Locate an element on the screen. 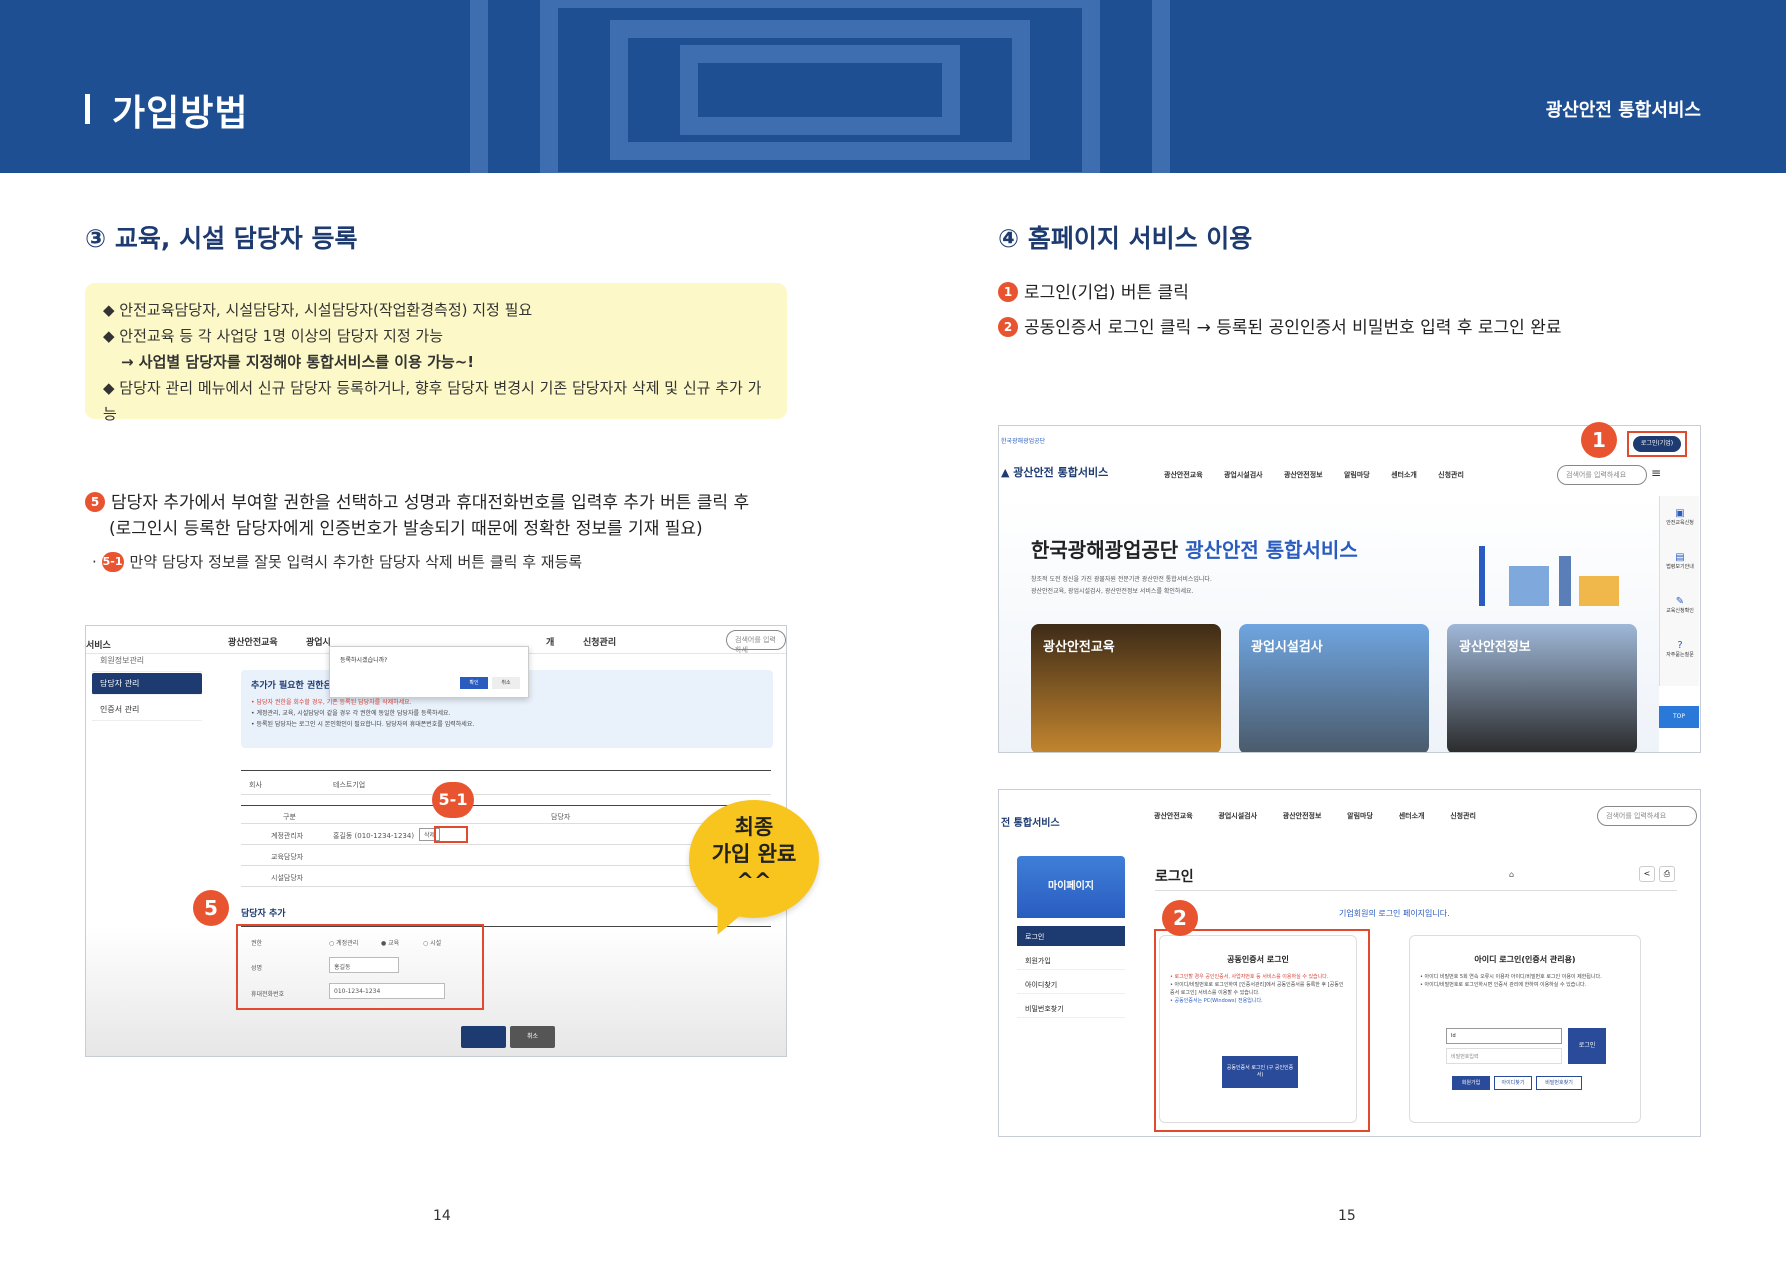 This screenshot has width=1786, height=1263. home-icon: ⌂ is located at coordinates (1511, 874).